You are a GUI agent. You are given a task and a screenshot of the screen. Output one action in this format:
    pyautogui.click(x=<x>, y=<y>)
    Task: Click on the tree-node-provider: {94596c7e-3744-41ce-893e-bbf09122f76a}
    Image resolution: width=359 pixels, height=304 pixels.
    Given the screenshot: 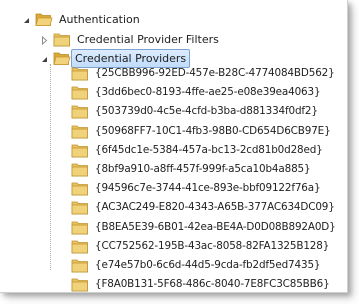 What is the action you would take?
    pyautogui.click(x=173, y=189)
    